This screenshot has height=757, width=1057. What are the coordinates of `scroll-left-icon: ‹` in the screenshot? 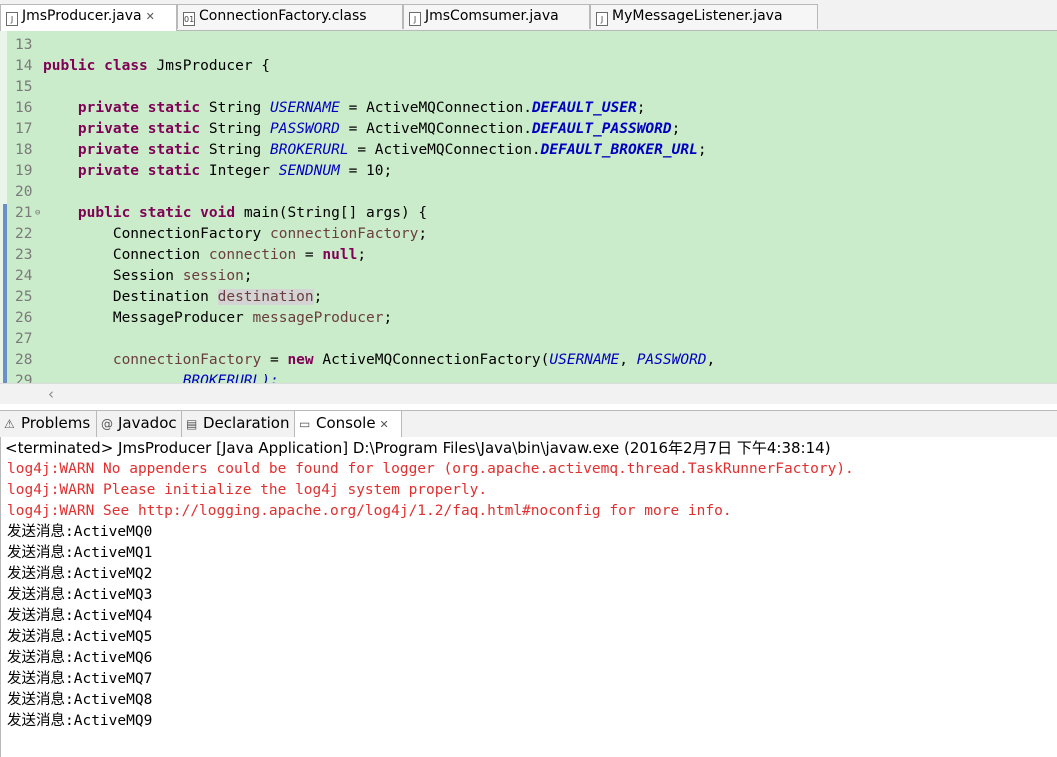 It's located at (51, 394).